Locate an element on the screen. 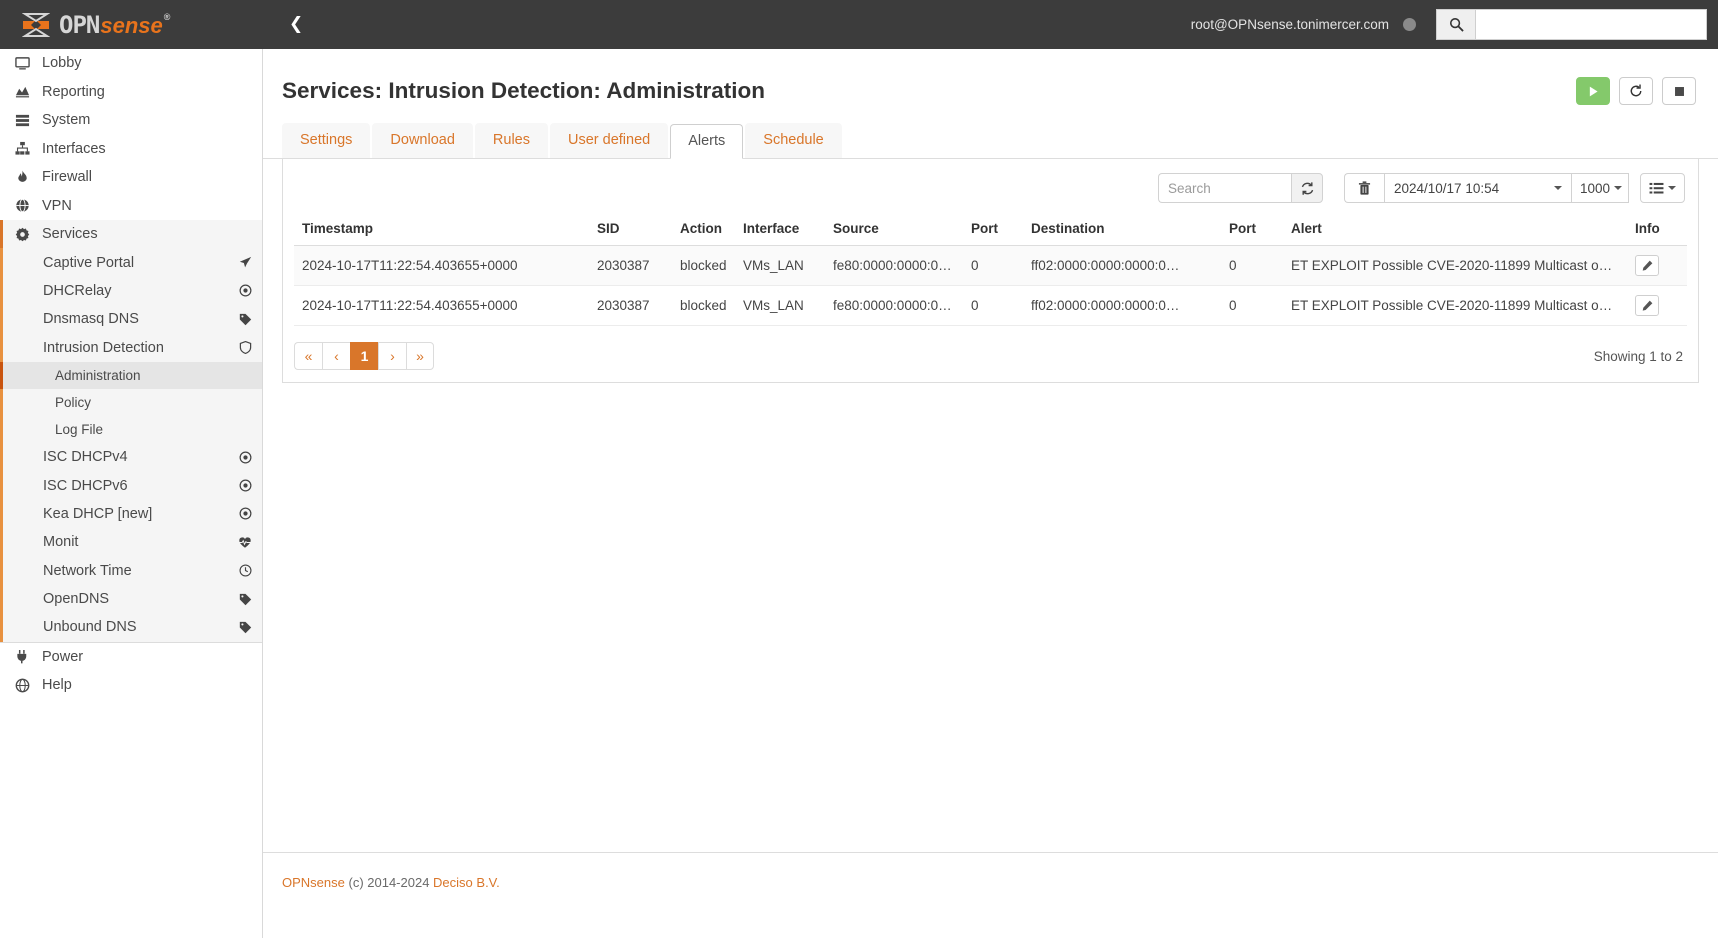 The width and height of the screenshot is (1718, 938). date-range-select: 2024/10/17 10:54 is located at coordinates (1478, 188).